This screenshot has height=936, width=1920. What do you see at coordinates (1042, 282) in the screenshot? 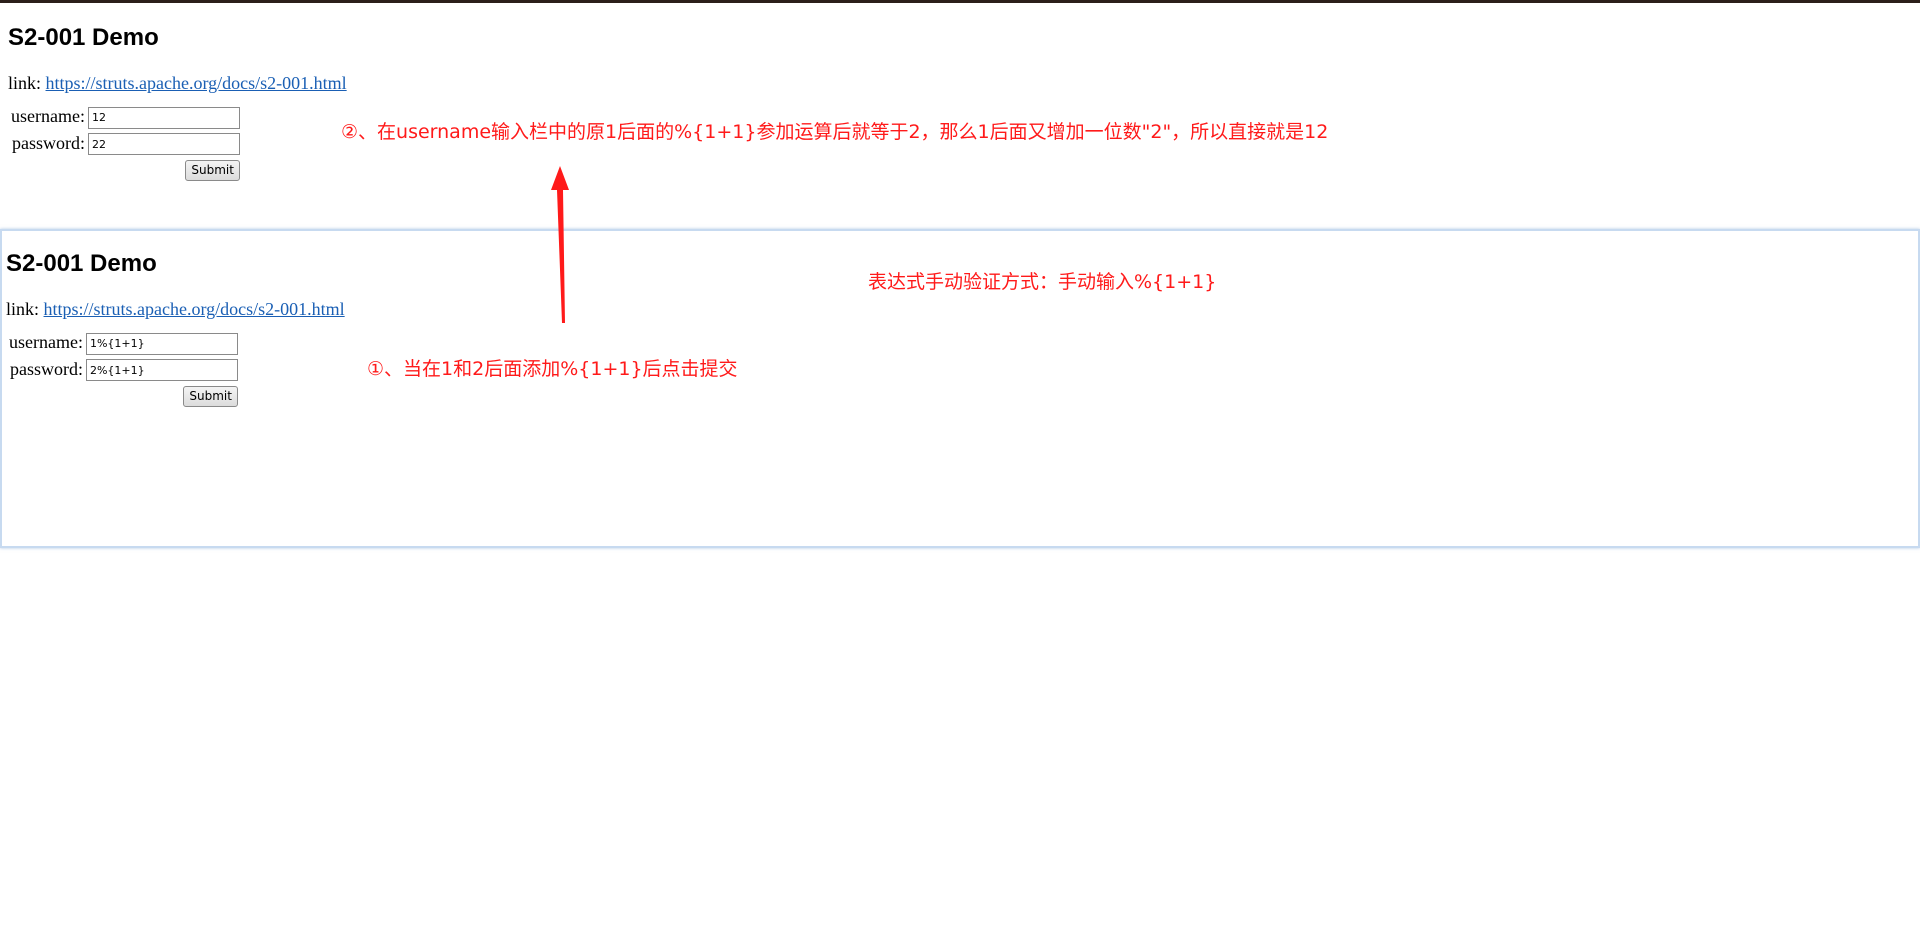
I see `annotation-method: 表达式手动验证方式：手动输入%{1+1}` at bounding box center [1042, 282].